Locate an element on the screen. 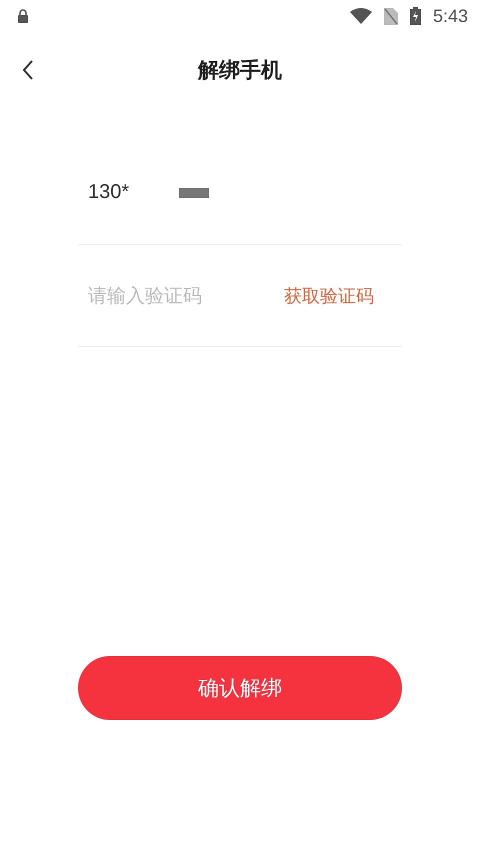 This screenshot has width=480, height=854. confirm-button: 确认解绑 is located at coordinates (240, 688).